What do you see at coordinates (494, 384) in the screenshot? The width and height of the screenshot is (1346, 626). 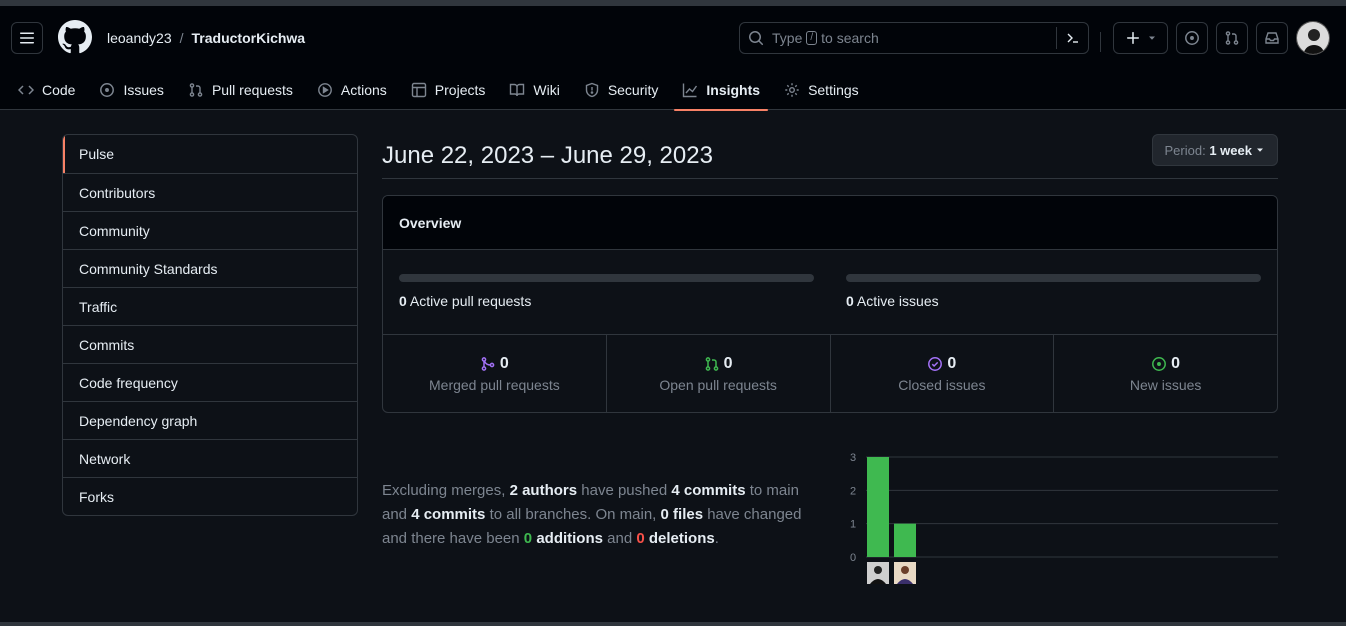 I see `stat-label: Merged pull requests` at bounding box center [494, 384].